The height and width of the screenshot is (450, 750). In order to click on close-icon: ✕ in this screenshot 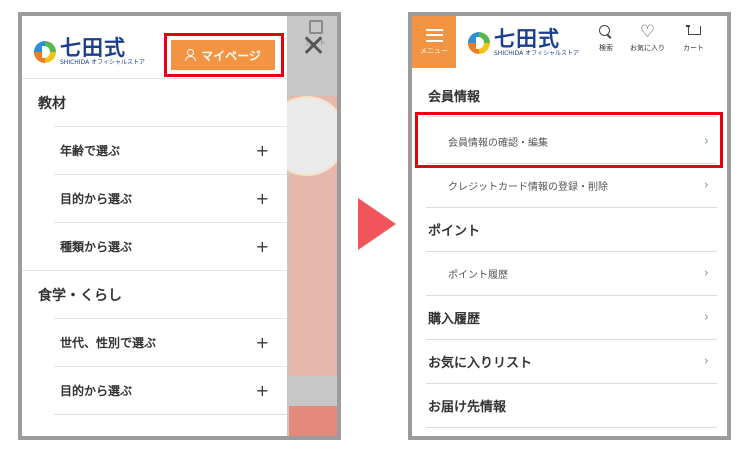, I will do `click(313, 47)`.